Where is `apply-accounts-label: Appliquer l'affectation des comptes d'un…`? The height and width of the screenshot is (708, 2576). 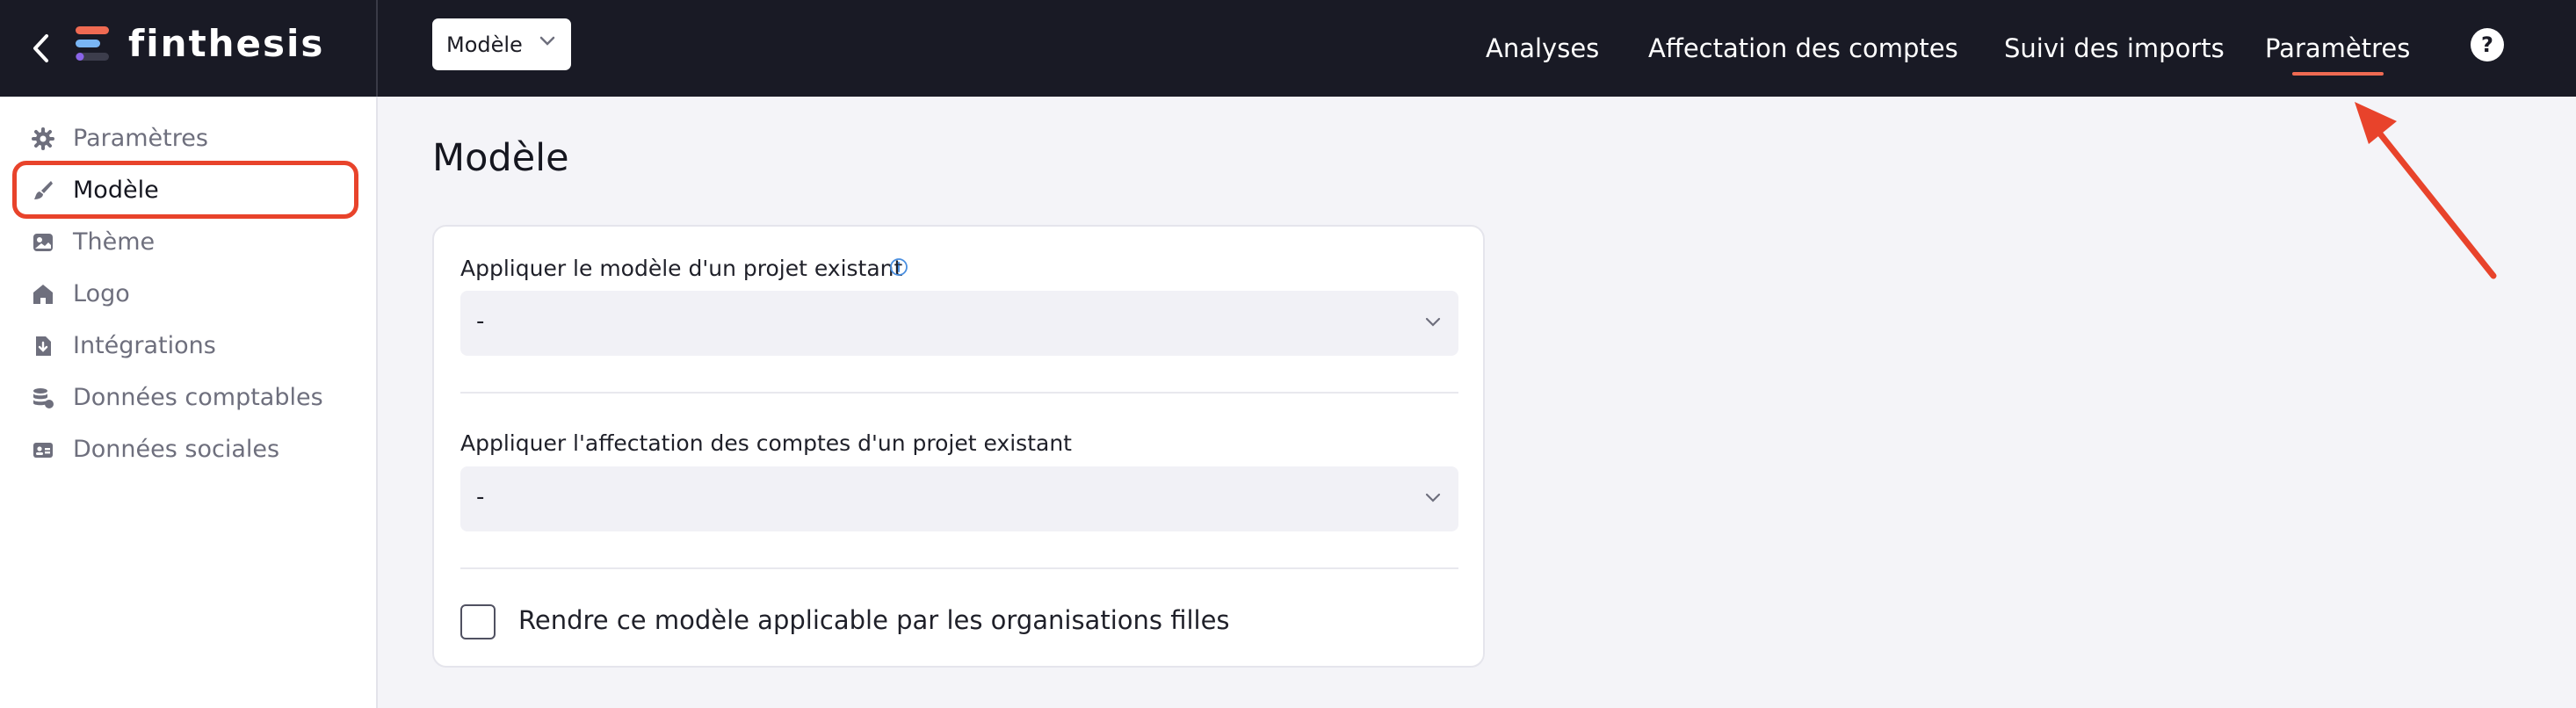
apply-accounts-label: Appliquer l'affectation des comptes d'un… is located at coordinates (766, 443).